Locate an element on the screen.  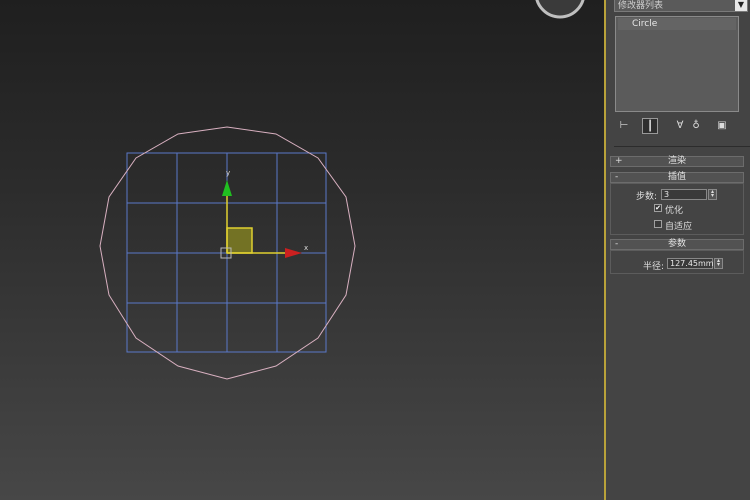
viewcube-home-icon is located at coordinates (560, 11).